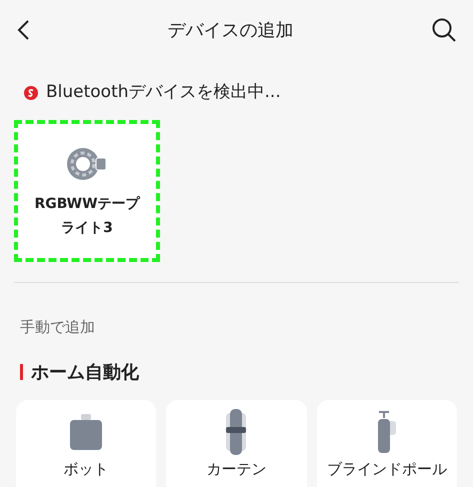 The image size is (473, 487). I want to click on device-card: RGBWWテープライト3, so click(87, 191).